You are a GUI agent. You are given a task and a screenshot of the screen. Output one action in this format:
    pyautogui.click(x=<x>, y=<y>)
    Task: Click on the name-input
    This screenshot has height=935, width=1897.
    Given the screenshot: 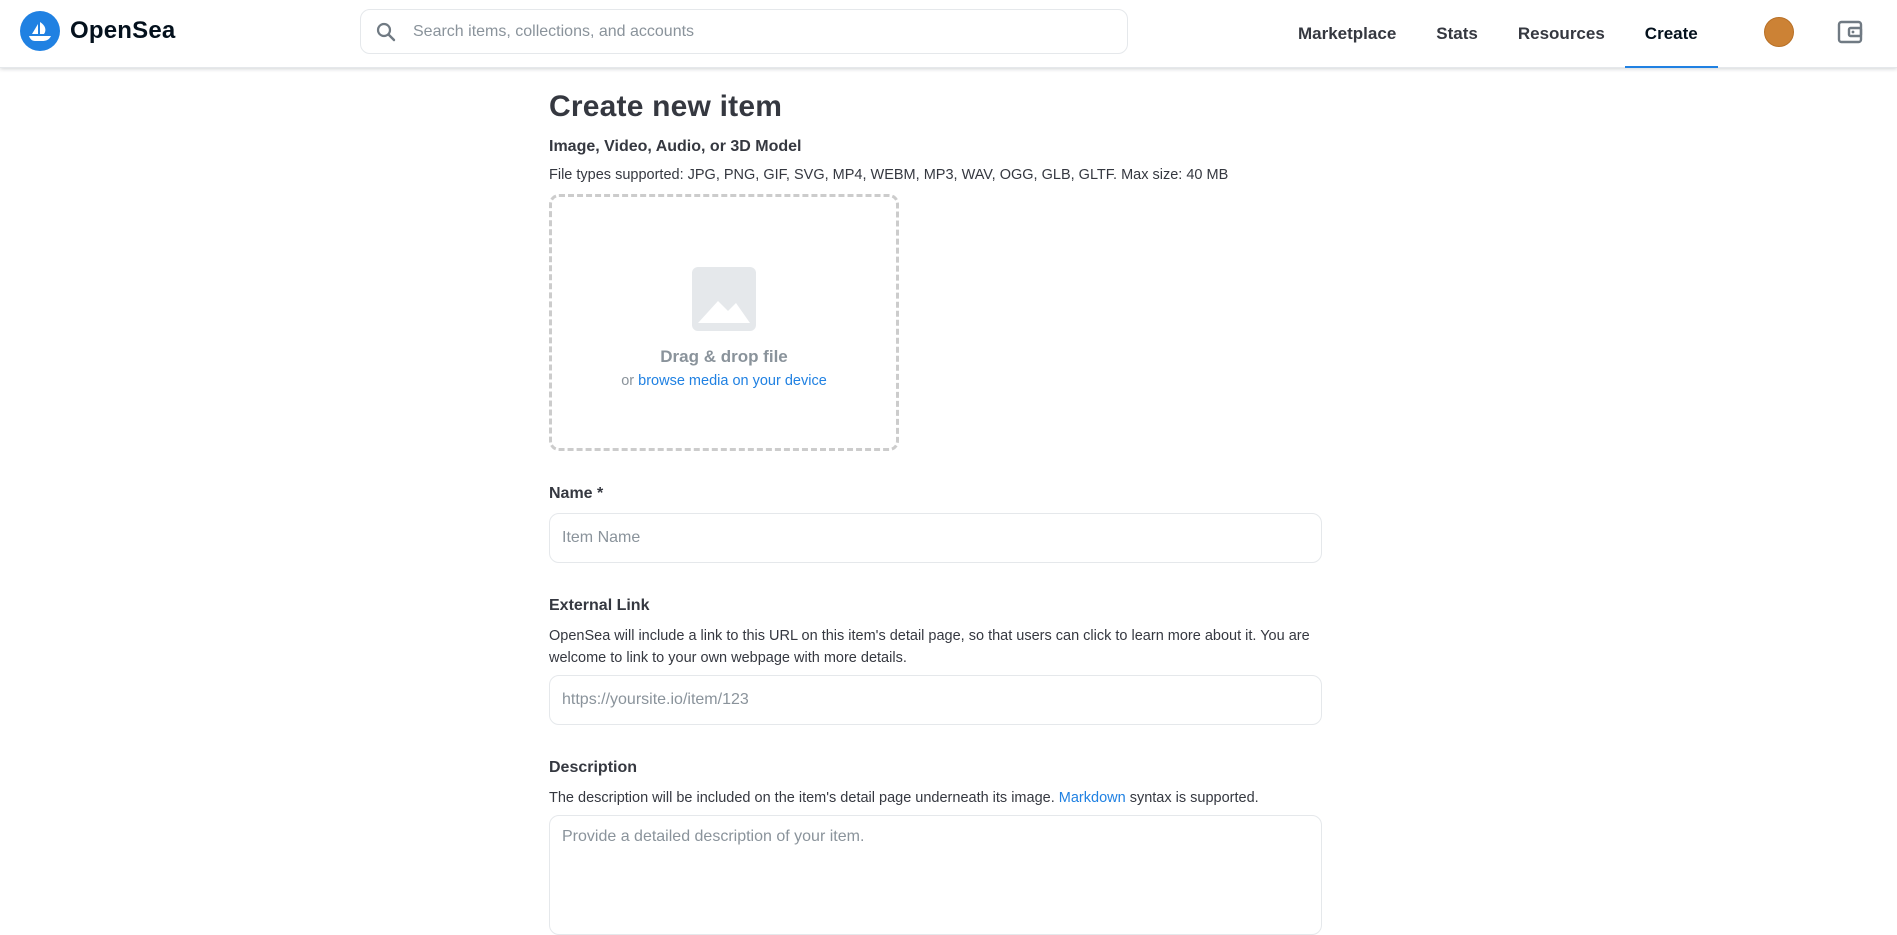 What is the action you would take?
    pyautogui.click(x=935, y=538)
    